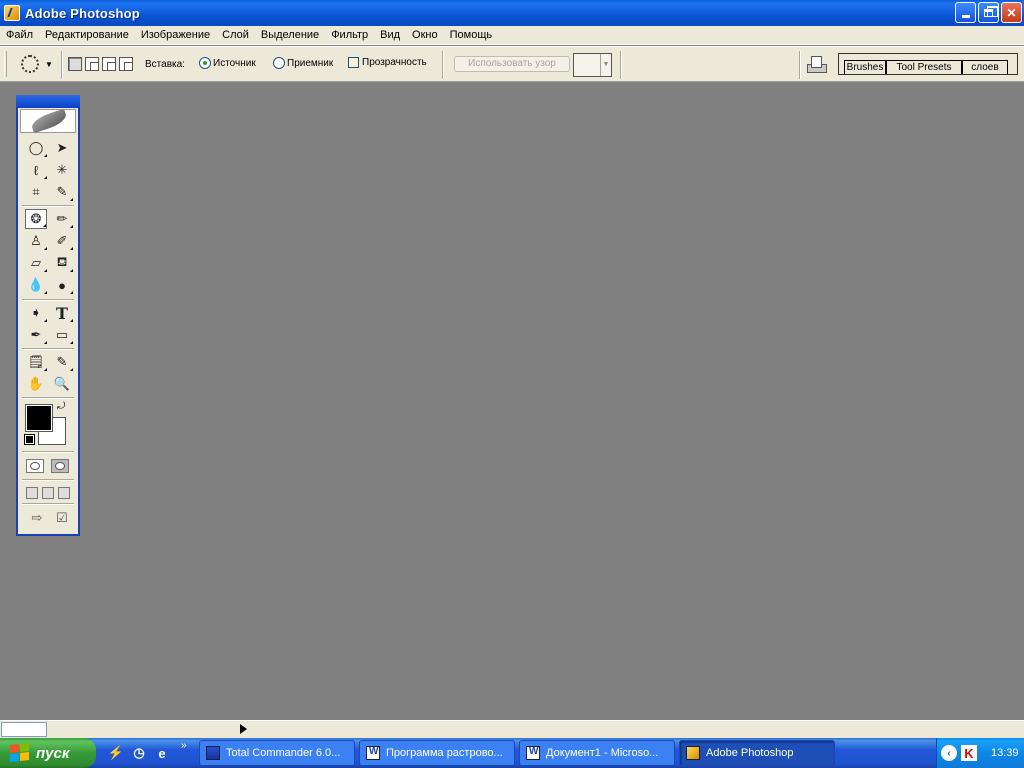 This screenshot has height=768, width=1024. Describe the element at coordinates (865, 67) in the screenshot. I see `tab-brushes: Brushes` at that location.